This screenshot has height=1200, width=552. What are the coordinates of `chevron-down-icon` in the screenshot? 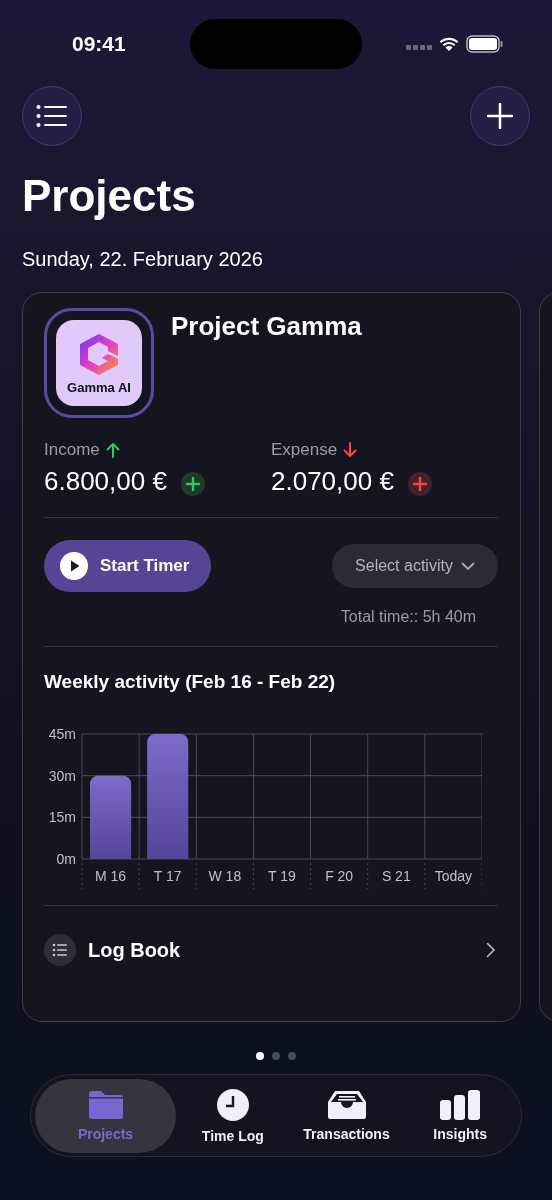 It's located at (467, 566).